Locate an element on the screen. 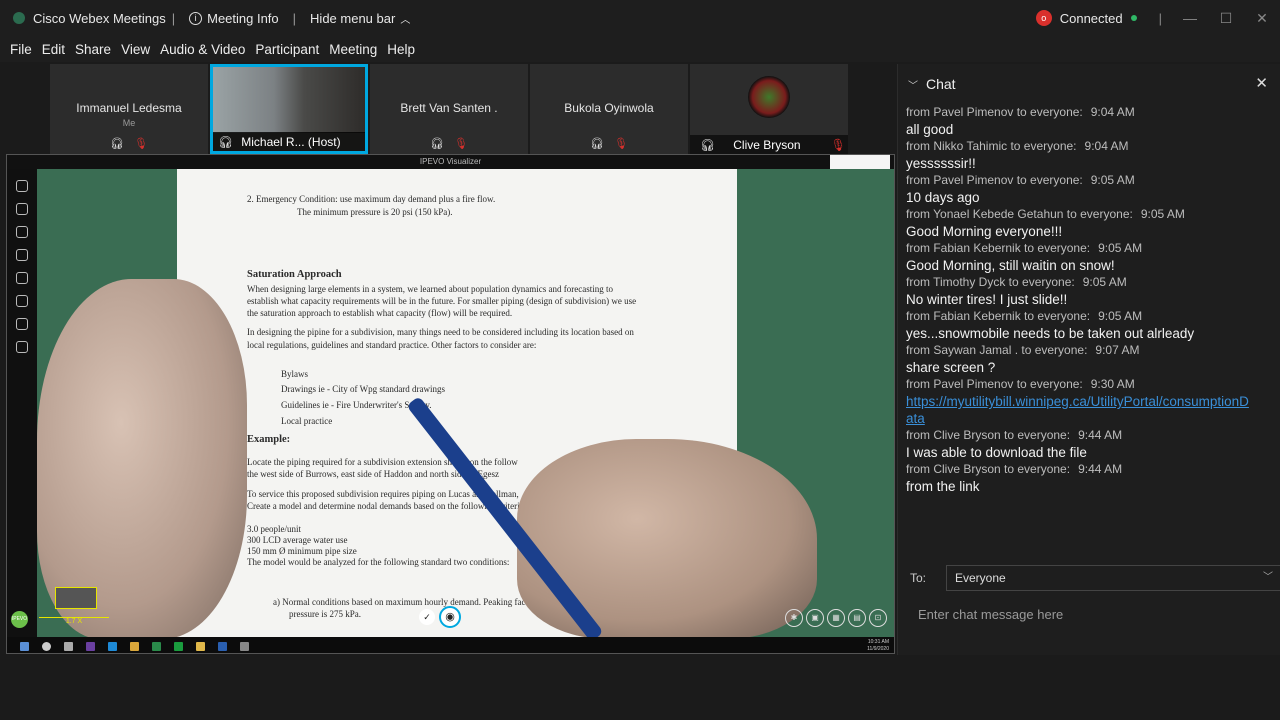 The image size is (1280, 720). menu-share: Share is located at coordinates (93, 49).